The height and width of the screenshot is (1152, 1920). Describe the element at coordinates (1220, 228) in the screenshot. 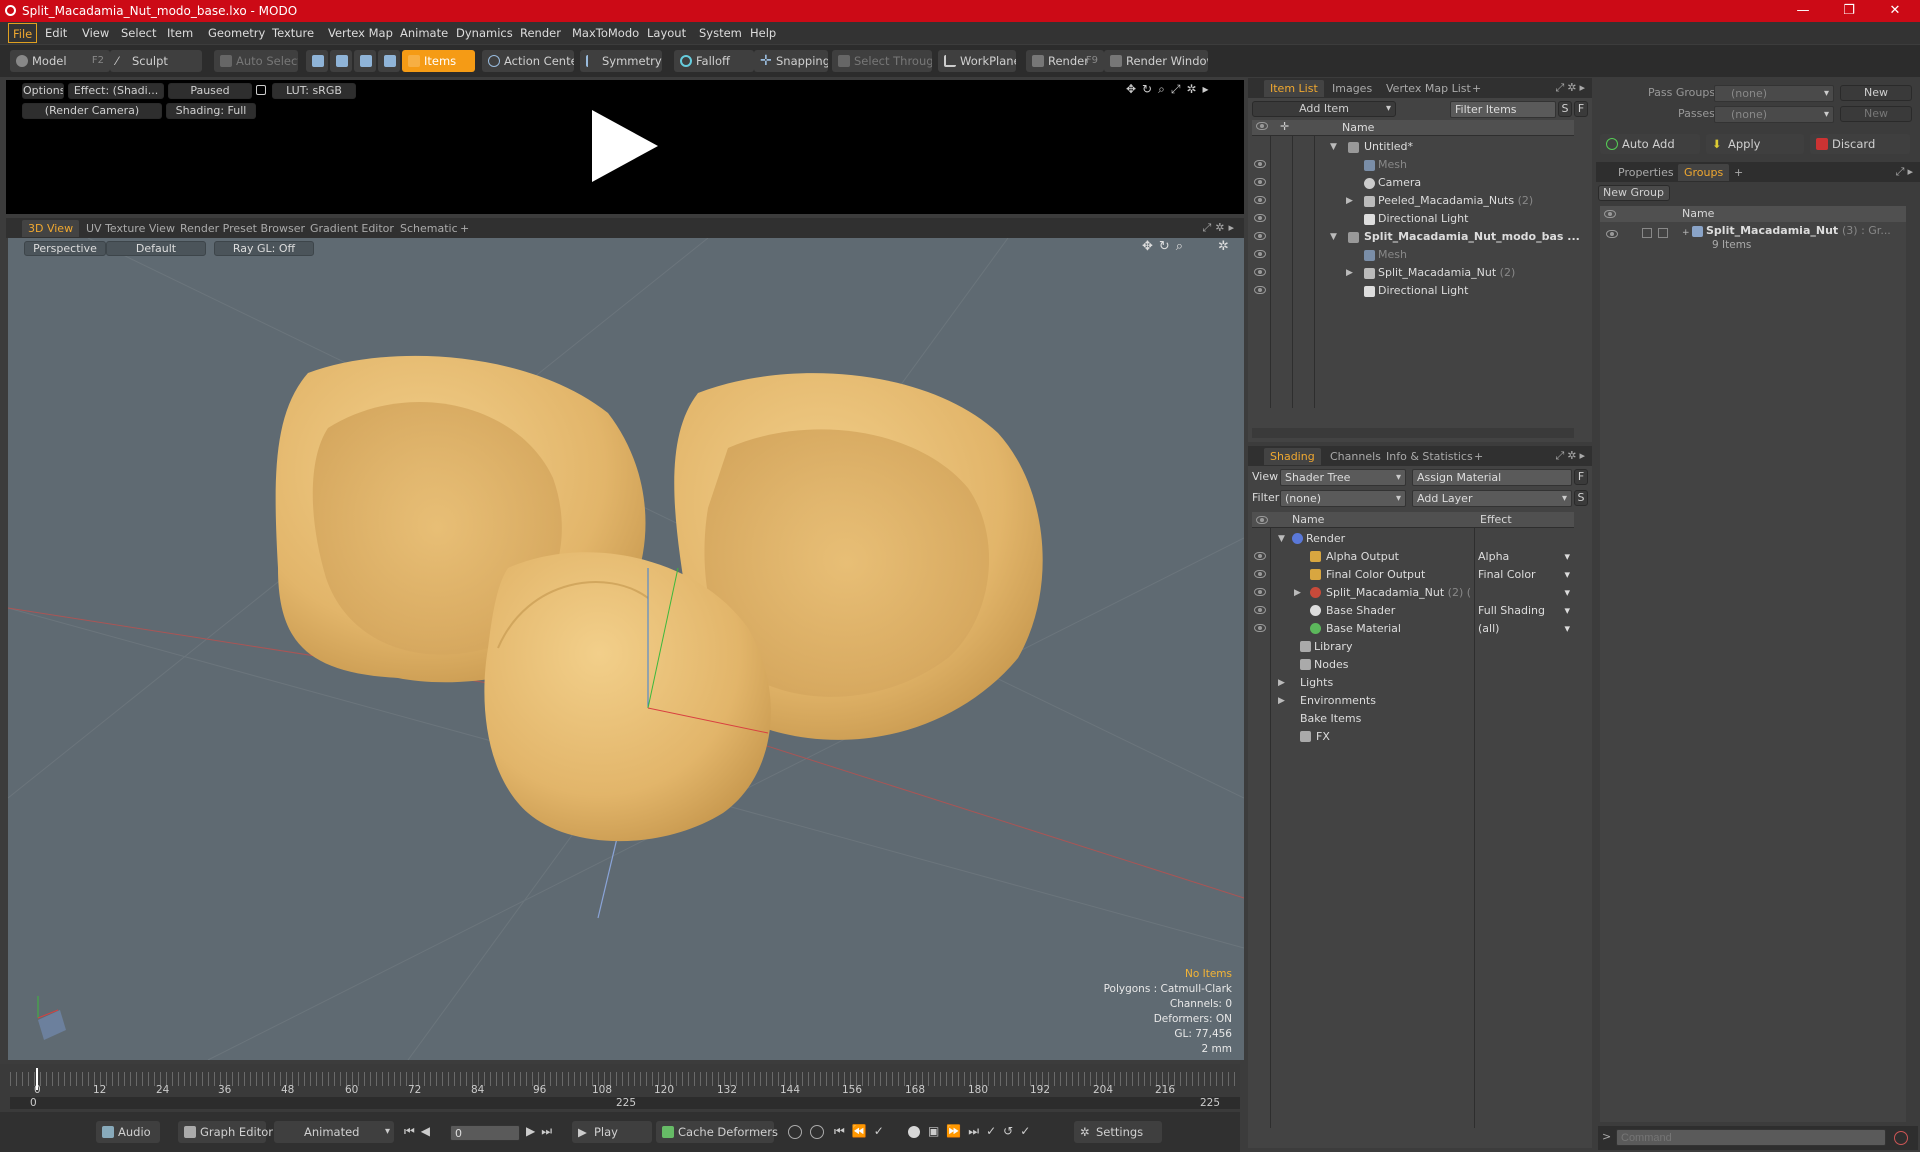

I see `view-panel-controls-icon: ⤢✲▸` at that location.